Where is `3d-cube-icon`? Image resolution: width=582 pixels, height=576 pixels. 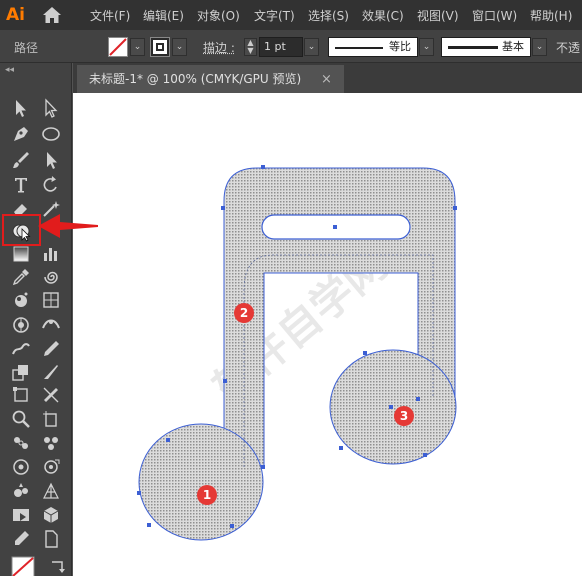
3d-cube-icon is located at coordinates (51, 515).